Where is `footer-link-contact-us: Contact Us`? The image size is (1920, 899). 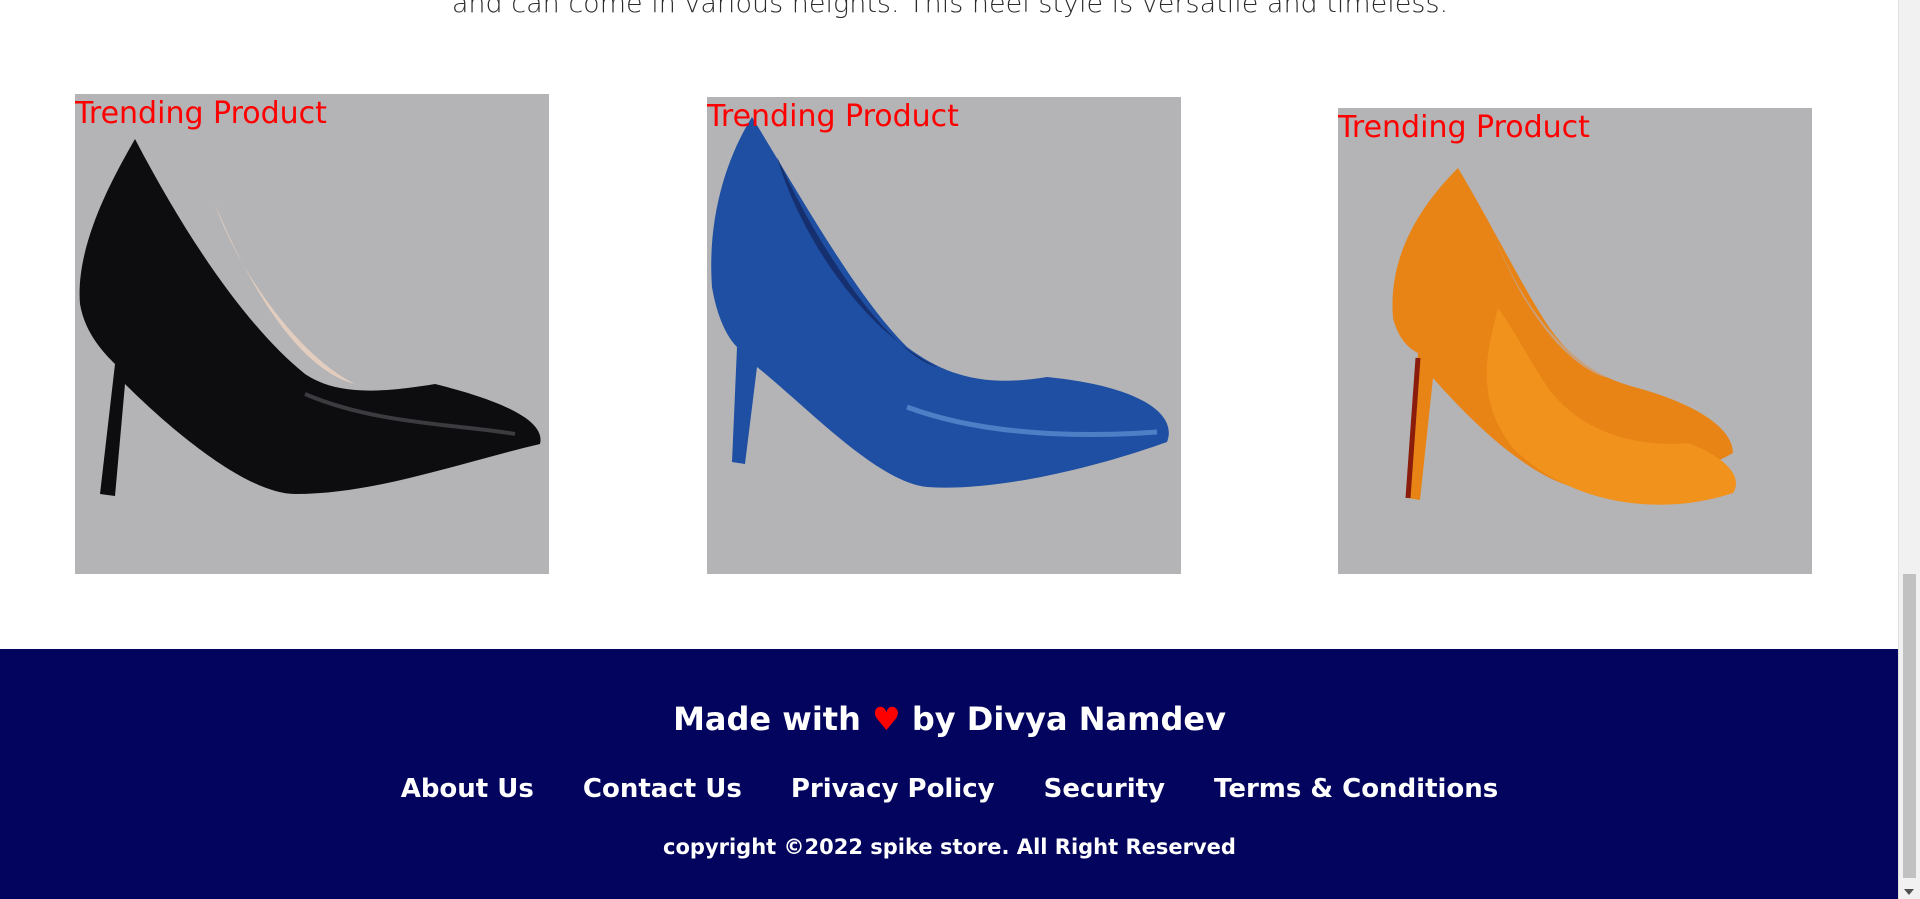 footer-link-contact-us: Contact Us is located at coordinates (662, 789).